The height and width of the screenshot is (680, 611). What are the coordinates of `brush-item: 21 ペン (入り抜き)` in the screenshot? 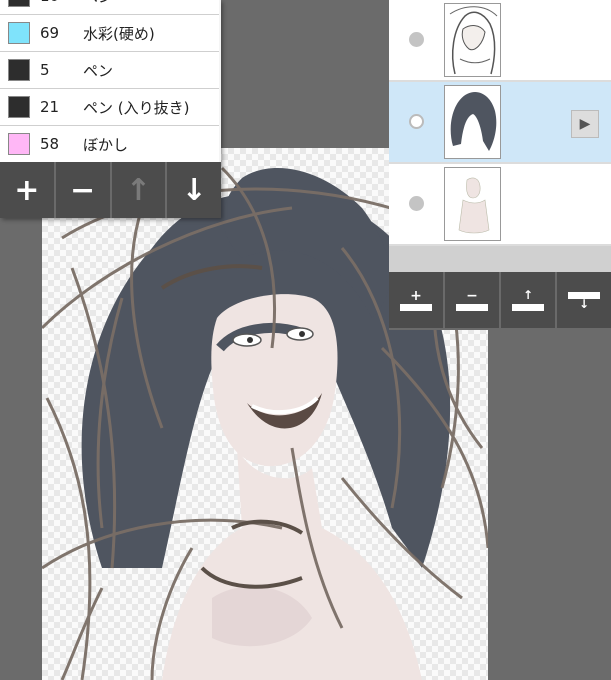 It's located at (109, 107).